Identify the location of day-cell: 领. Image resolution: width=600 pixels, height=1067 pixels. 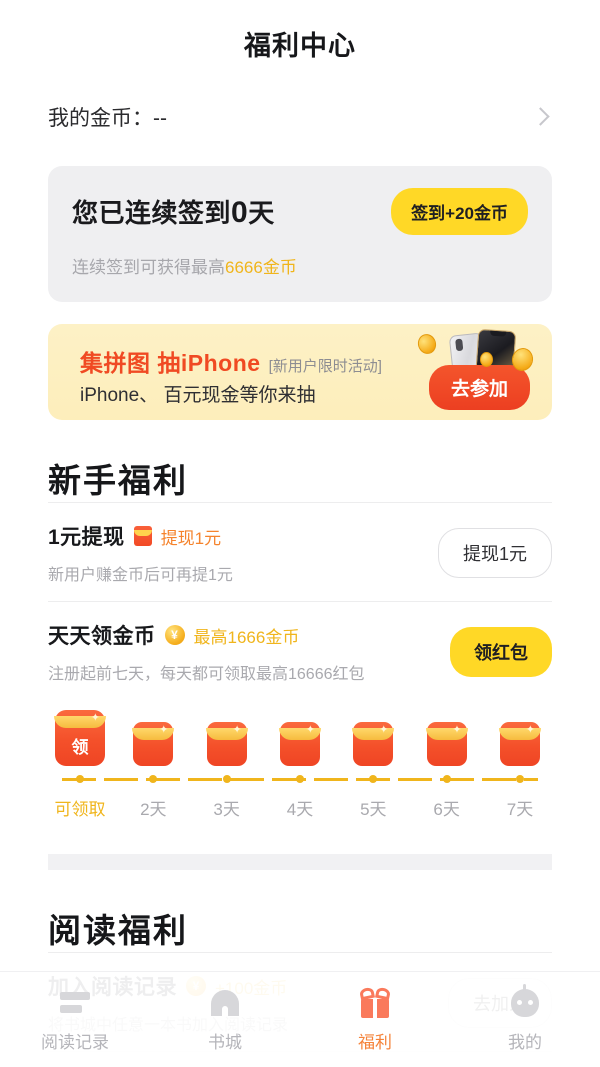
(80, 738).